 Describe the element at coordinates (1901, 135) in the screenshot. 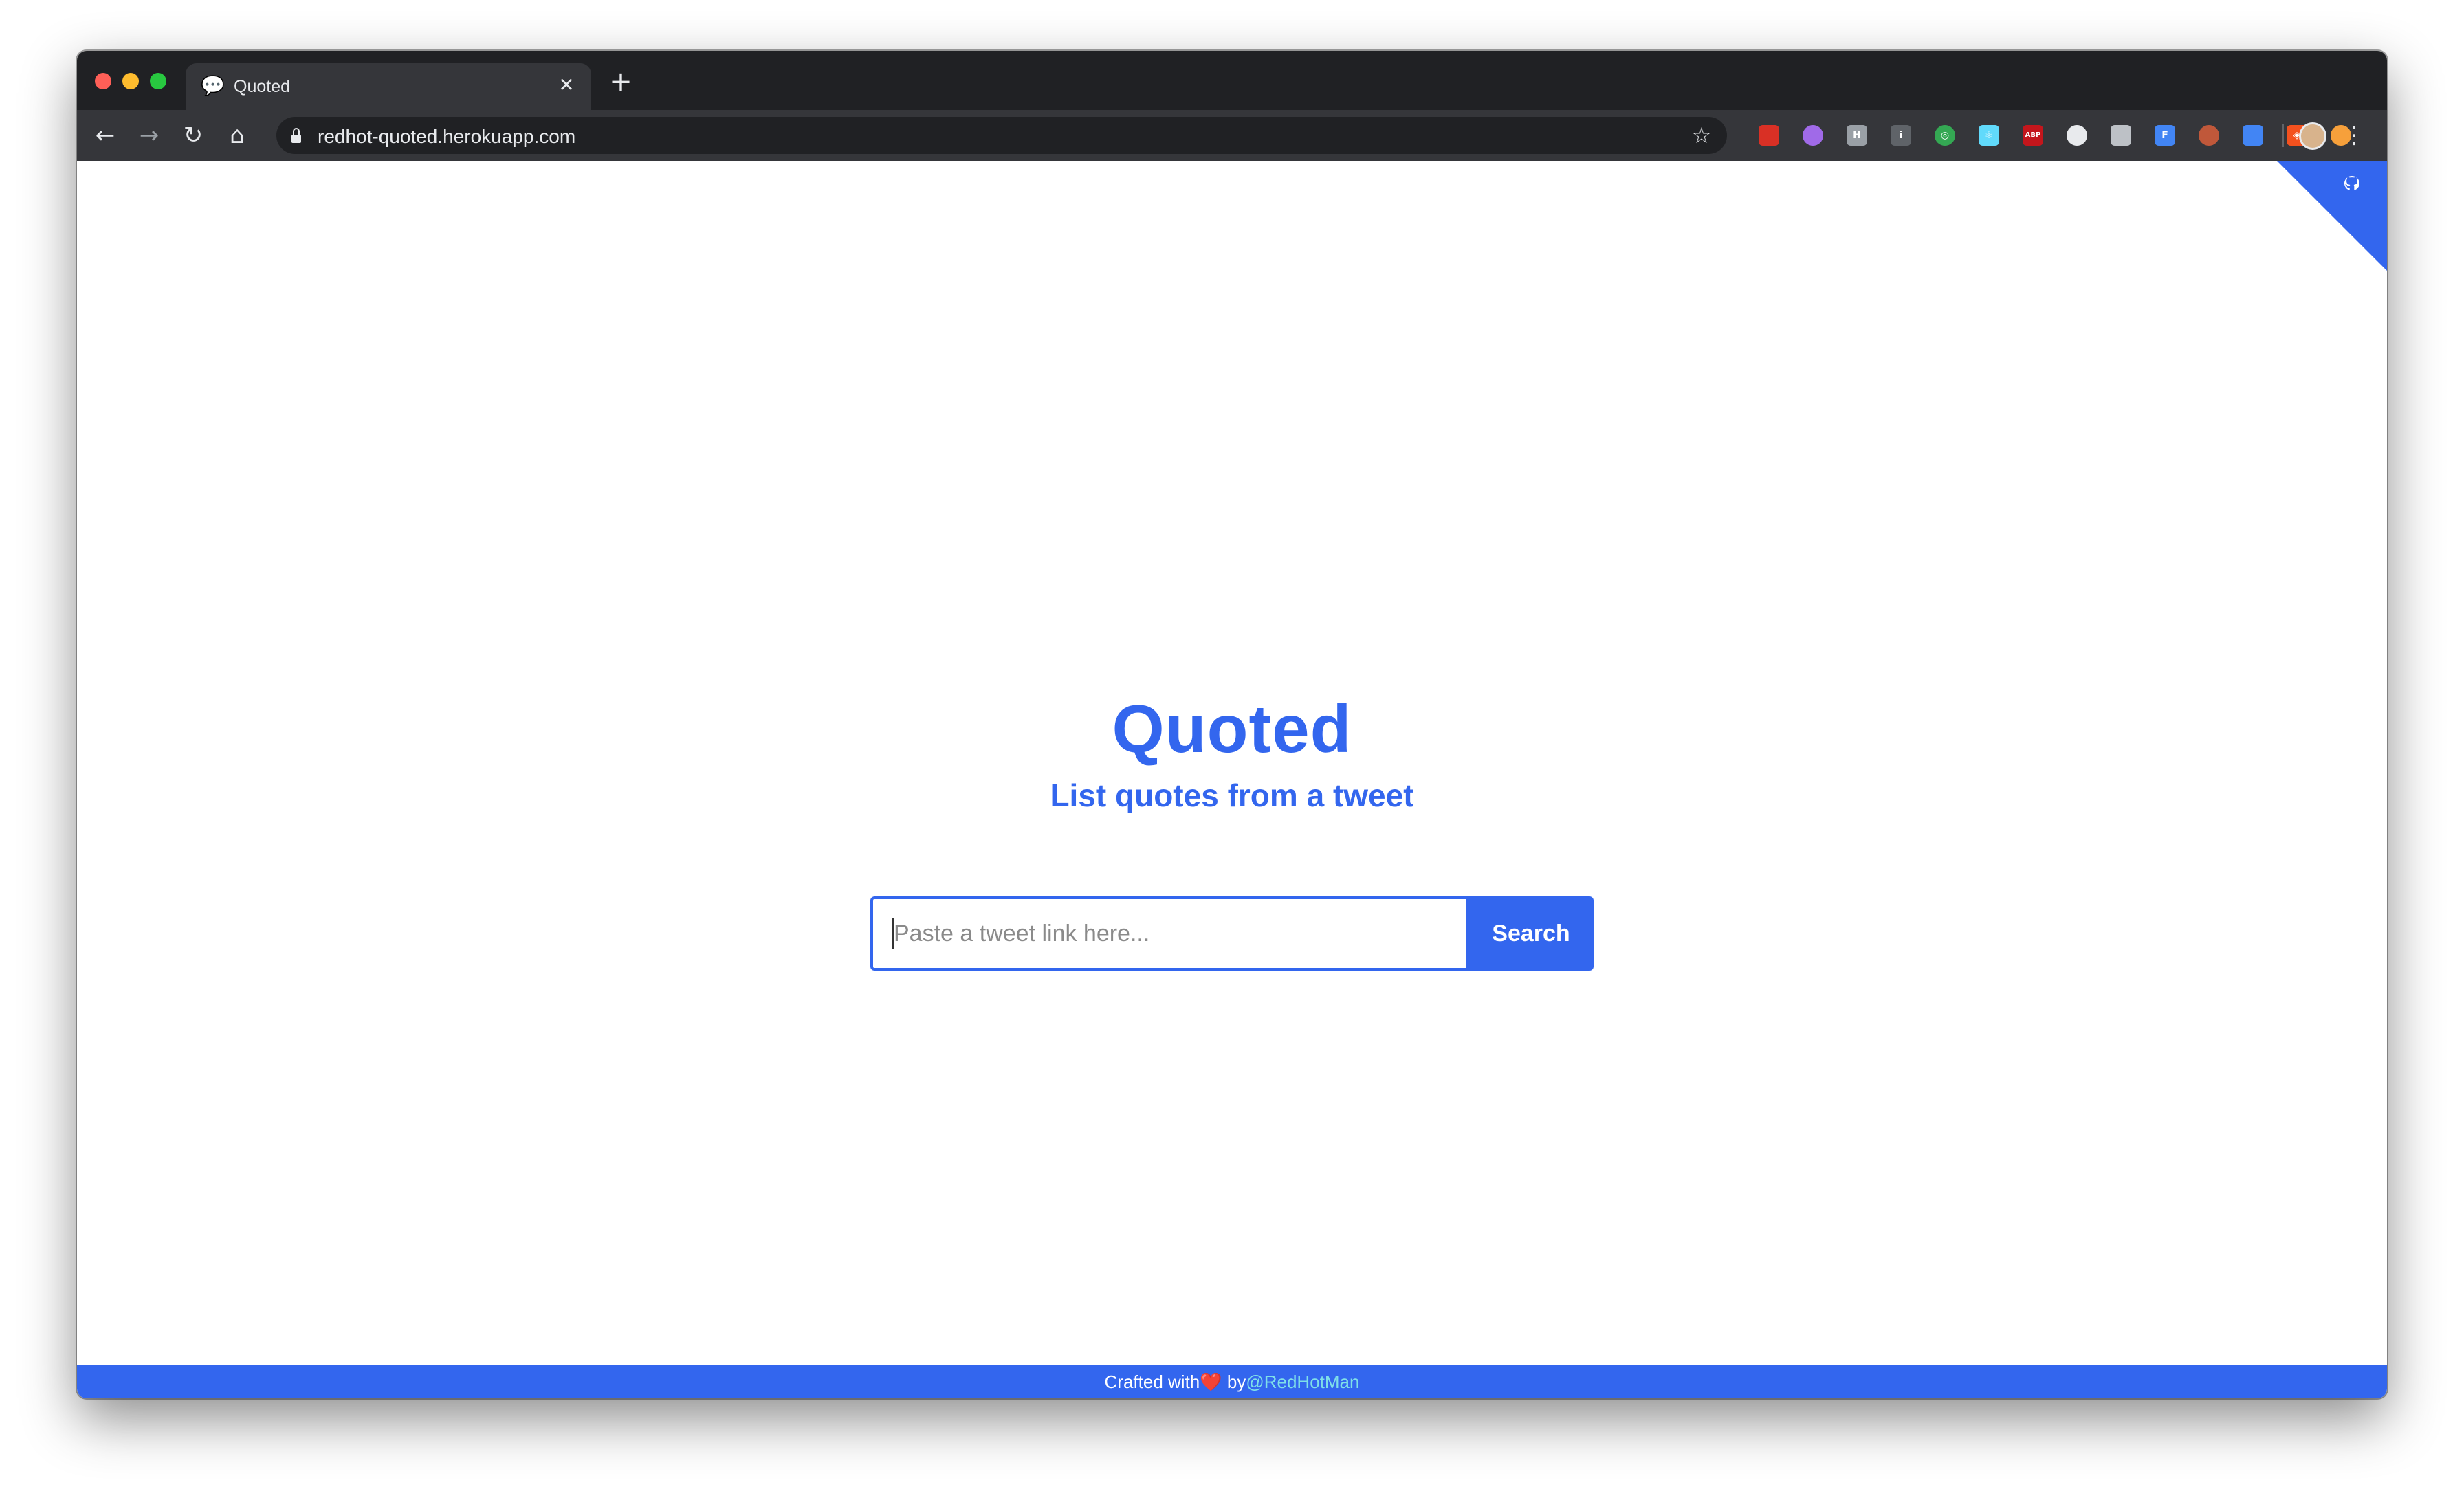

I see `ext-4-icon: i` at that location.